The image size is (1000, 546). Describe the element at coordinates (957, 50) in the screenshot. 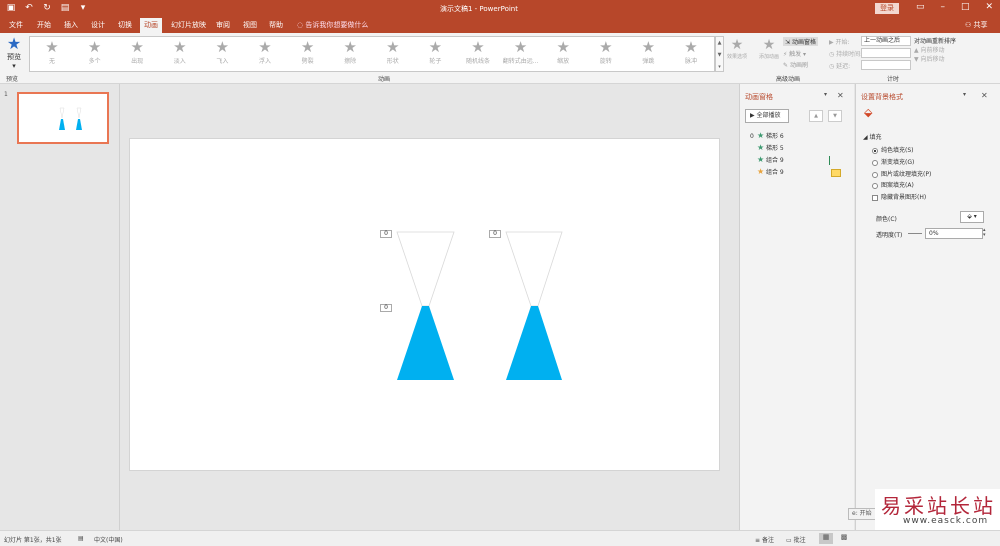

I see `move-earlier-button: ▲ 向前移动` at that location.